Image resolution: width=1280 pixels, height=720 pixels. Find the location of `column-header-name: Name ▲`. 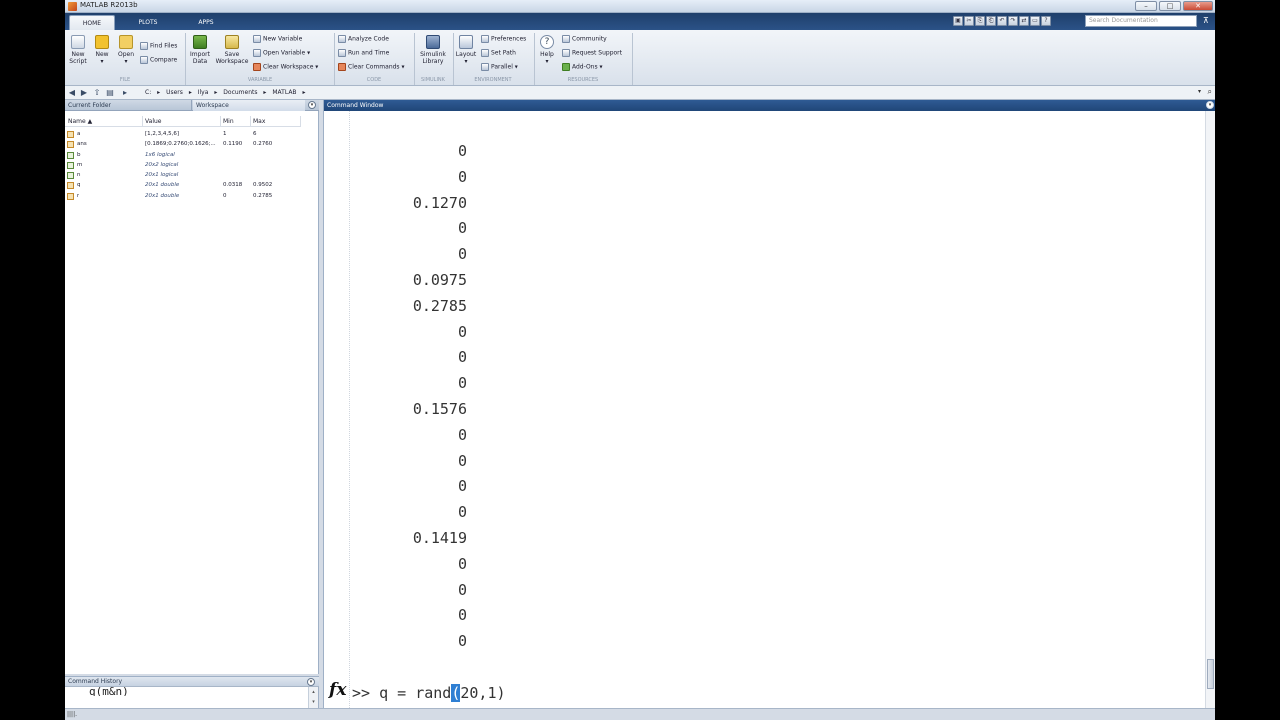

column-header-name: Name ▲ is located at coordinates (80, 121).